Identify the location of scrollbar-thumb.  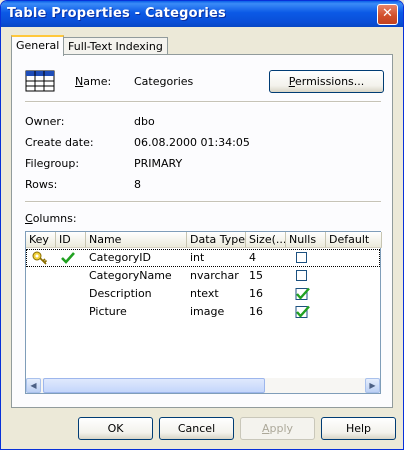
(154, 385).